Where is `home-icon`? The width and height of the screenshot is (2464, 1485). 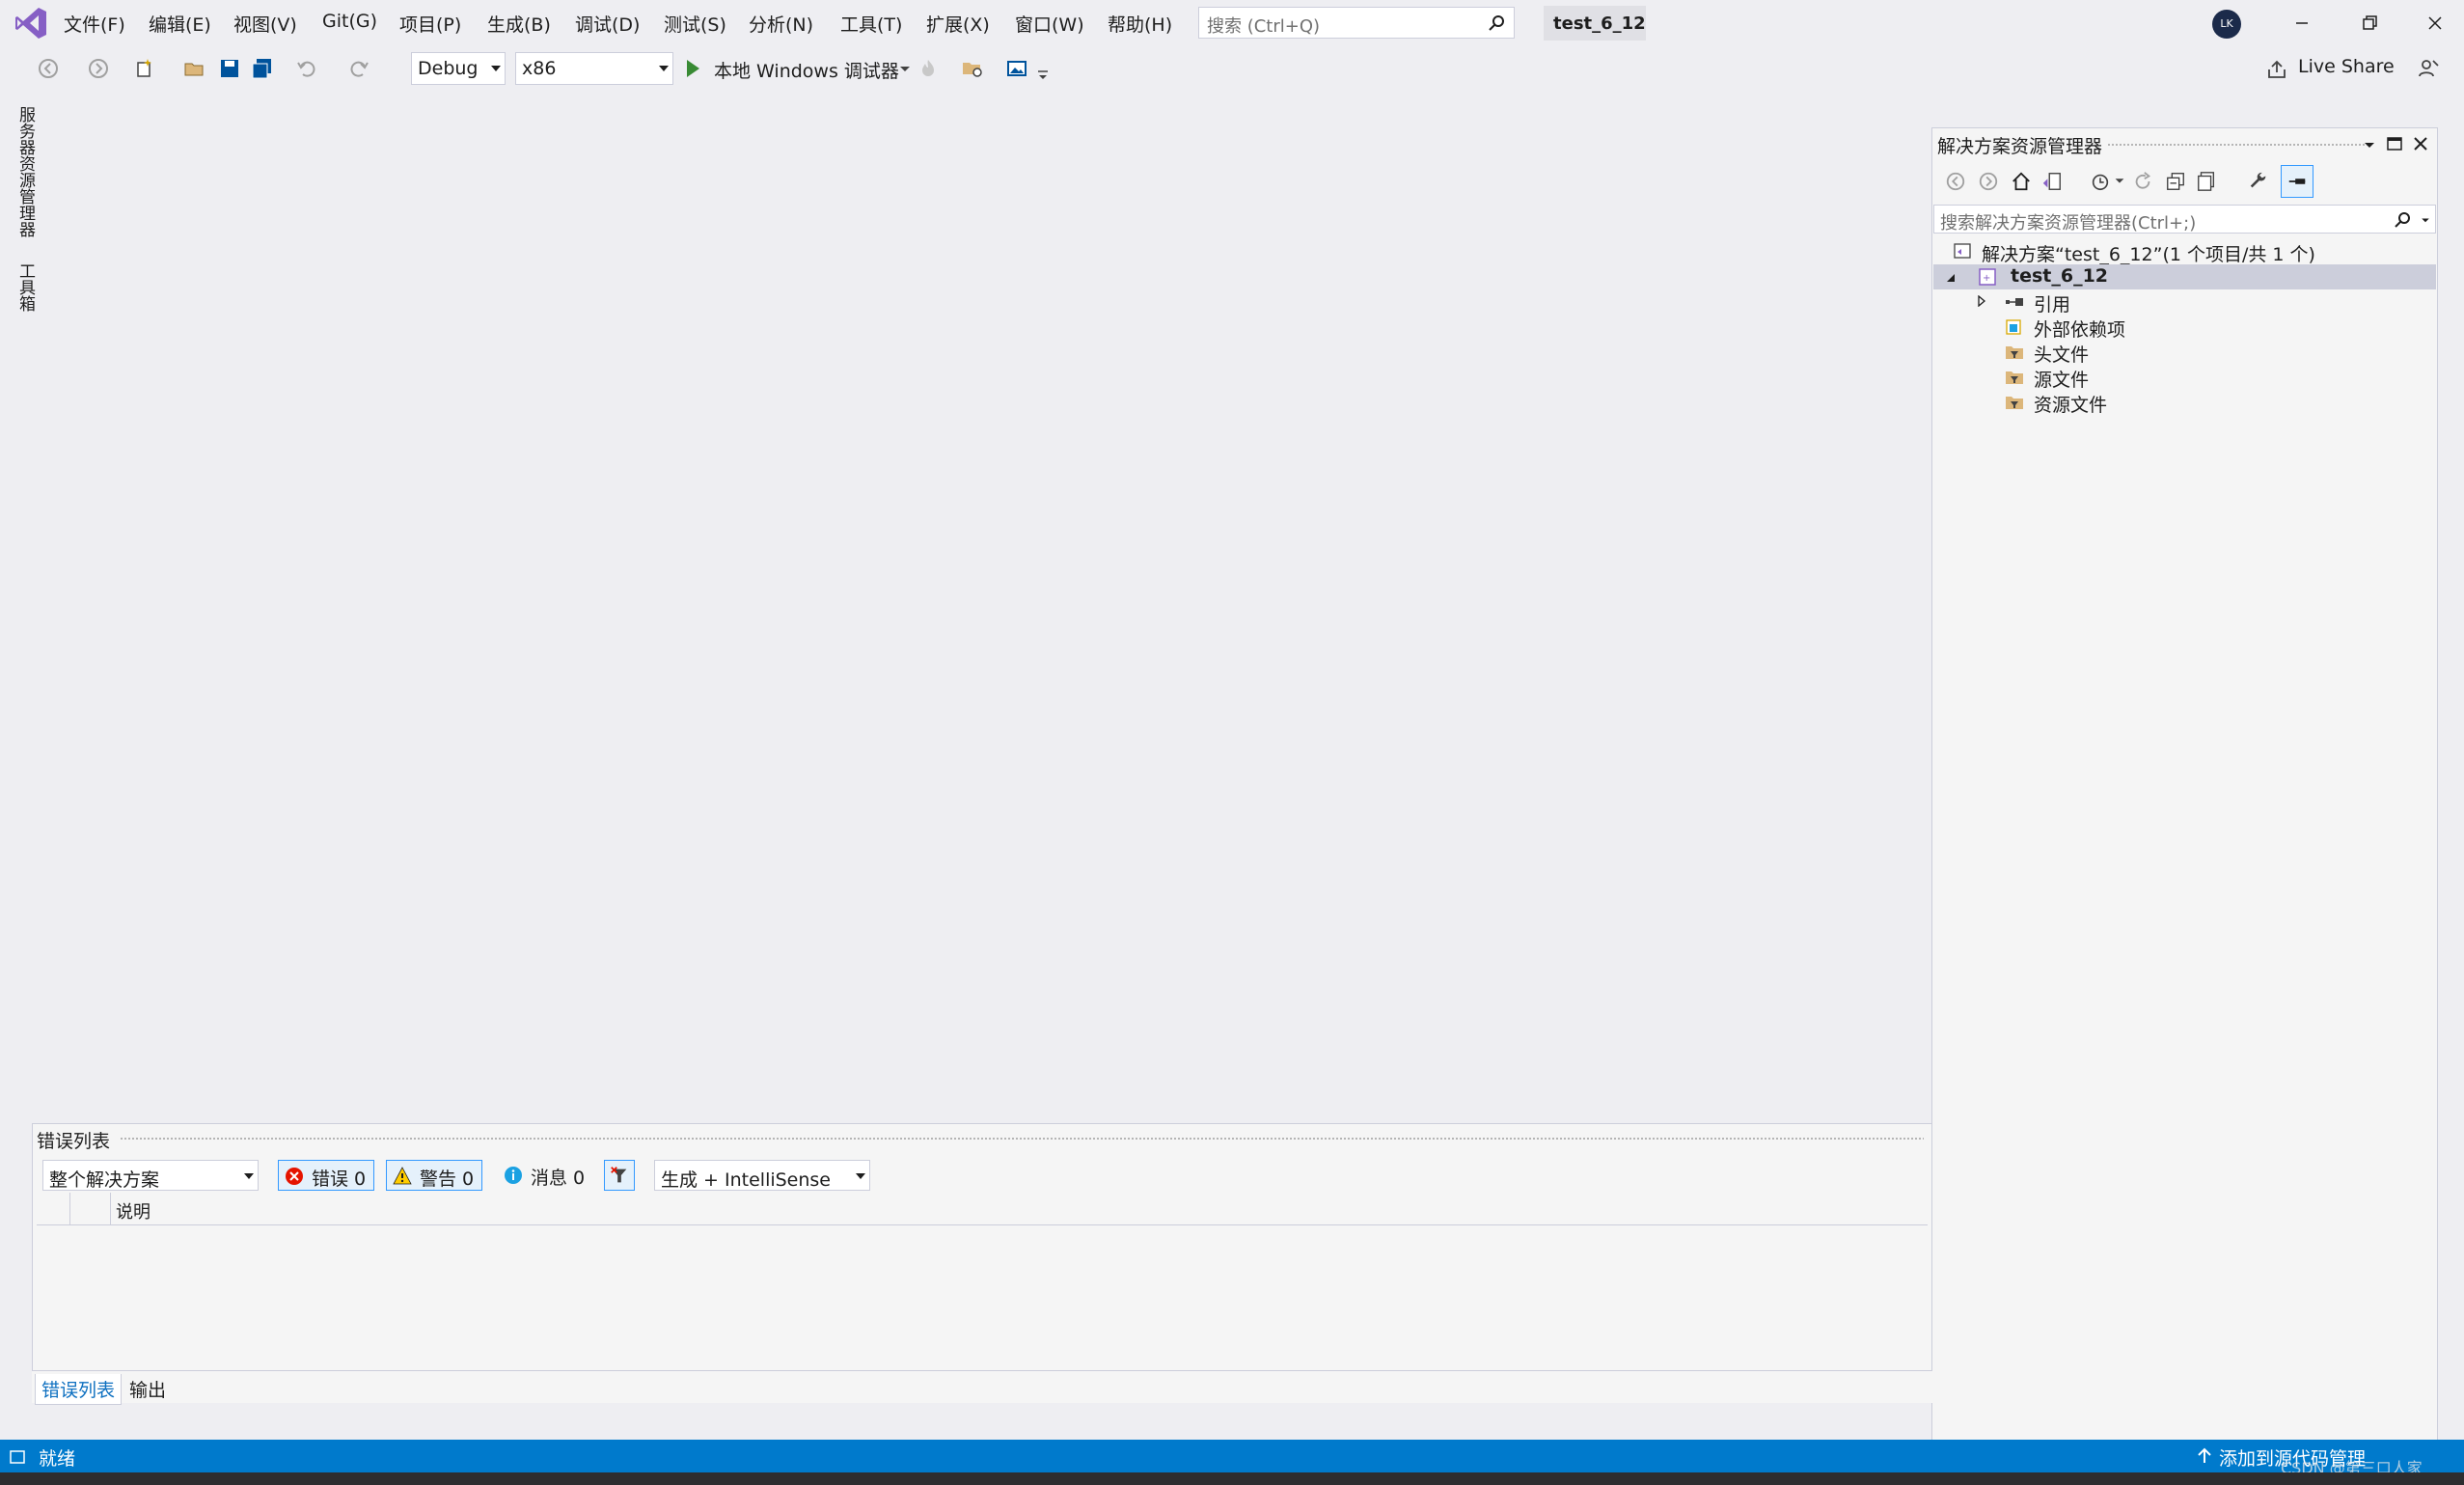 home-icon is located at coordinates (2021, 181).